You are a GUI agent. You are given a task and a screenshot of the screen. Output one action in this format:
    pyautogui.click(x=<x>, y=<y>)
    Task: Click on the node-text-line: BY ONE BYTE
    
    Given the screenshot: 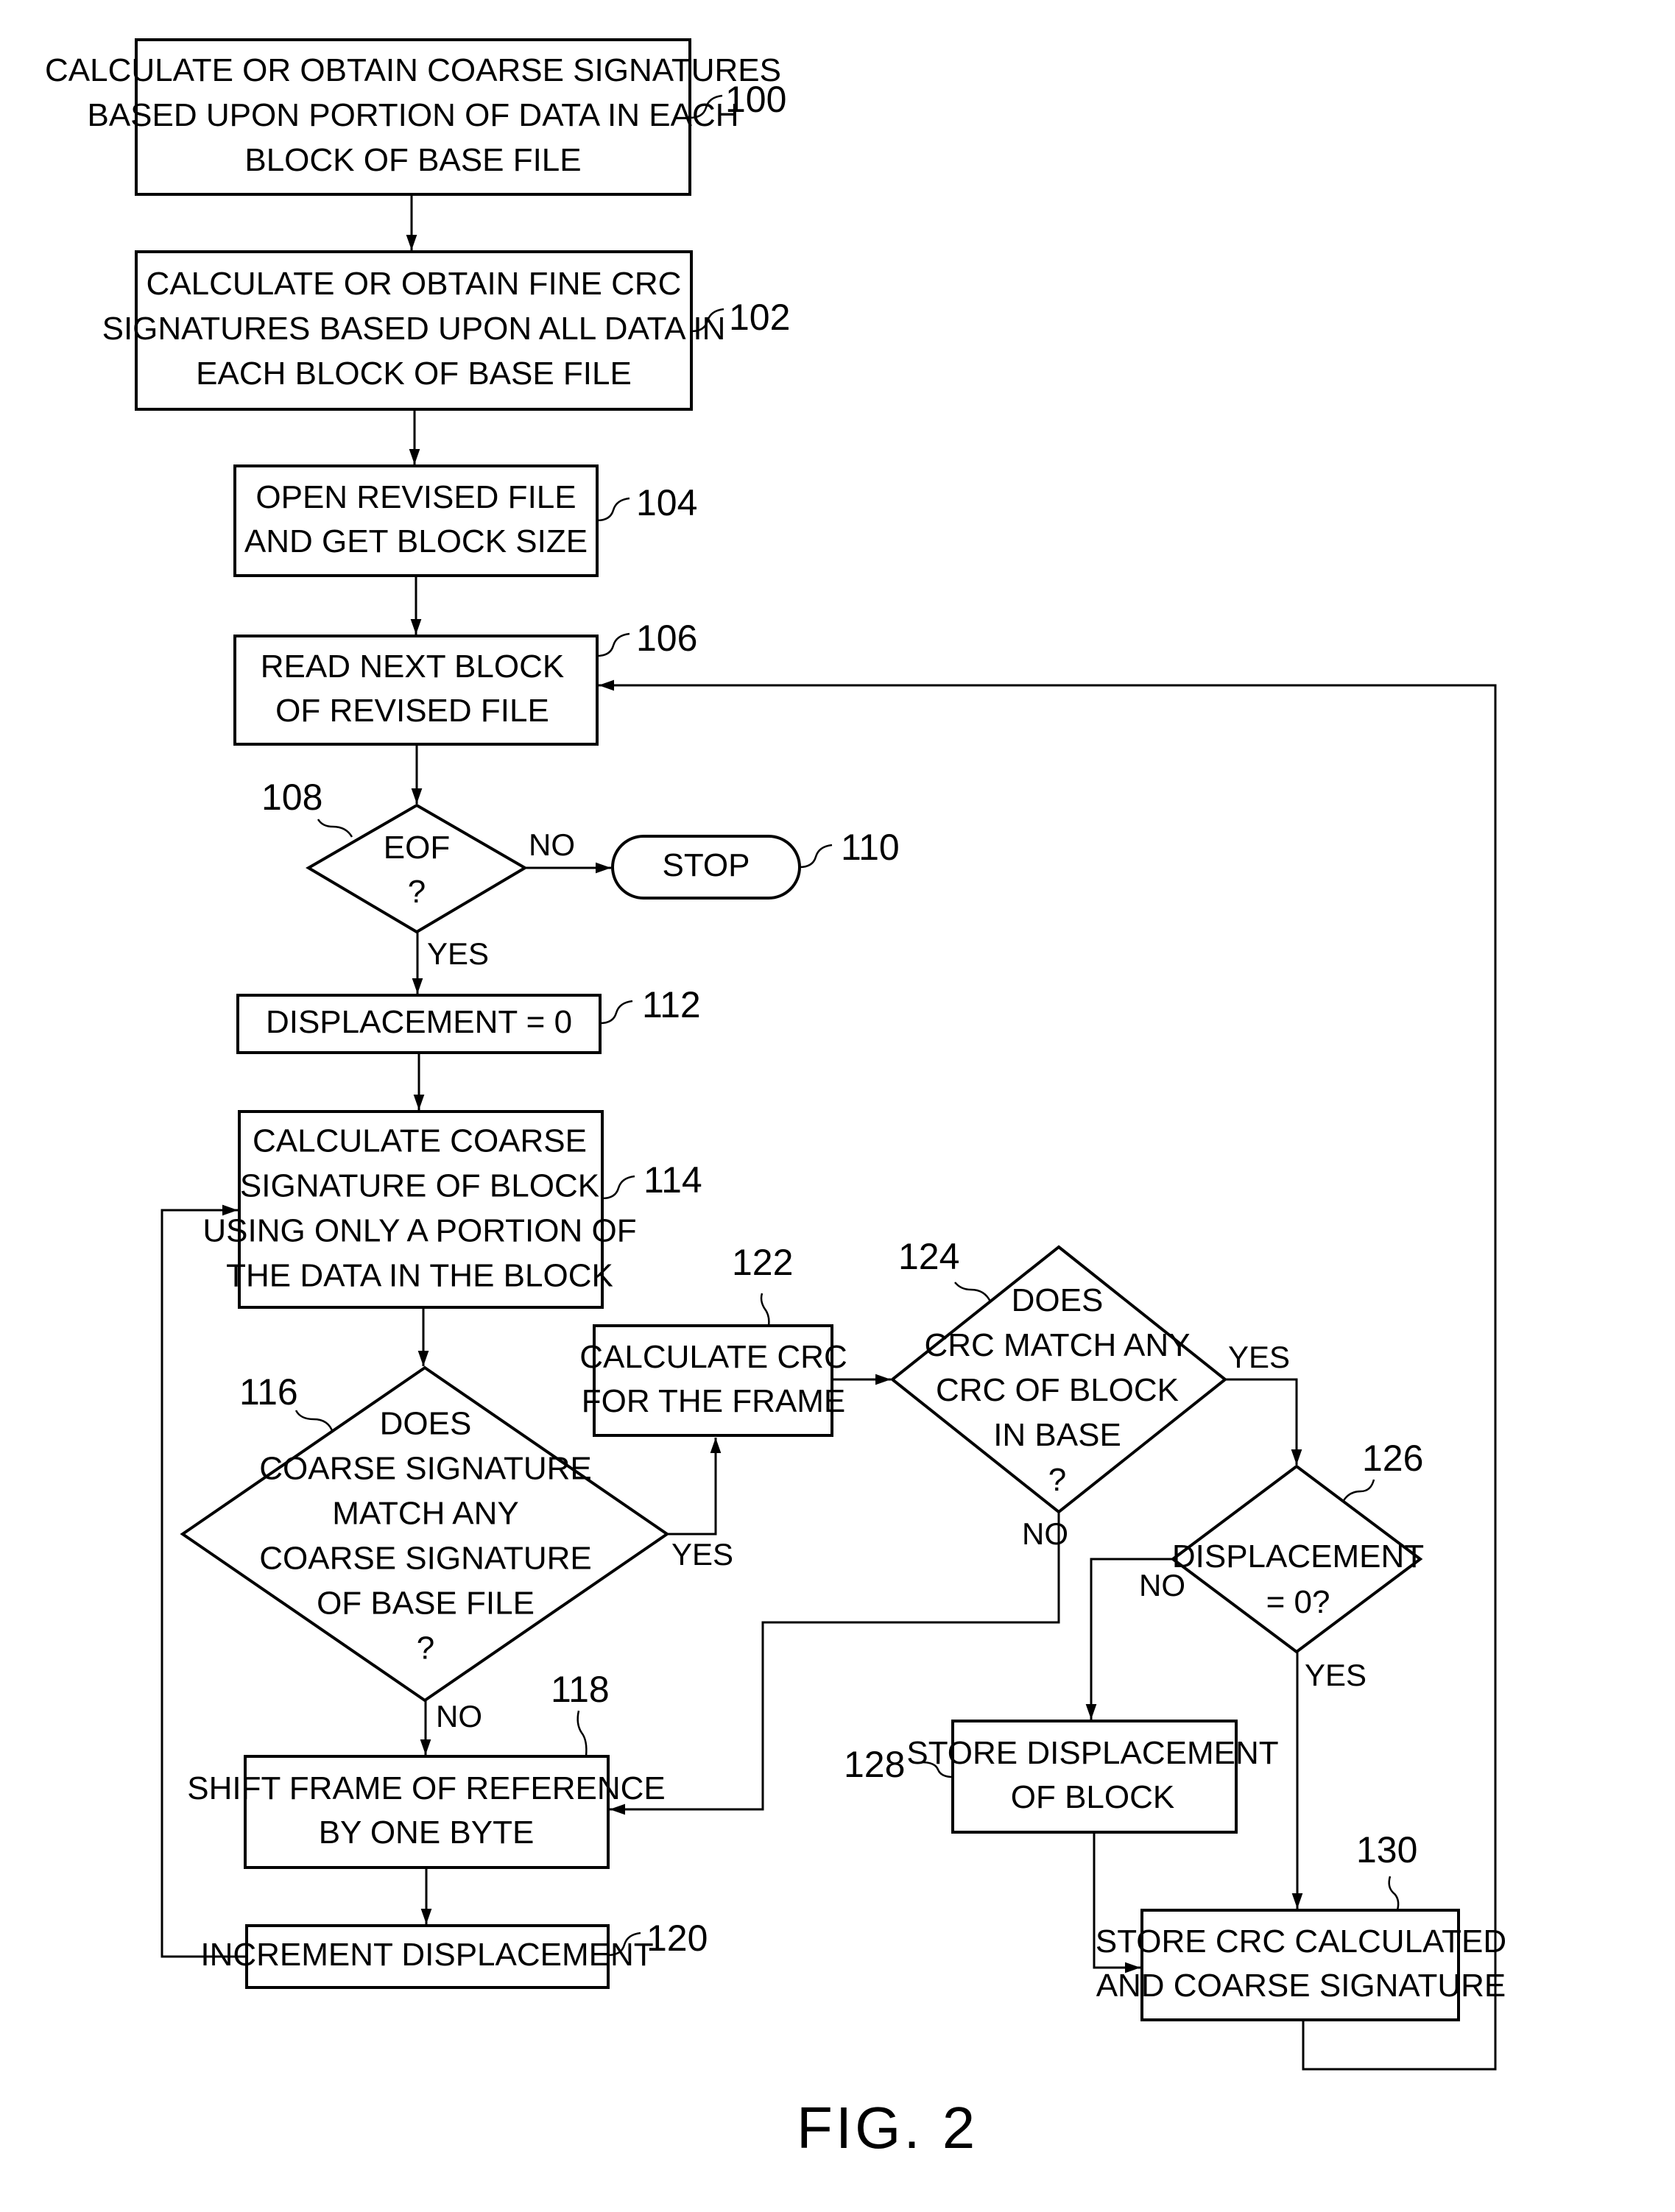 What is the action you would take?
    pyautogui.click(x=427, y=1833)
    